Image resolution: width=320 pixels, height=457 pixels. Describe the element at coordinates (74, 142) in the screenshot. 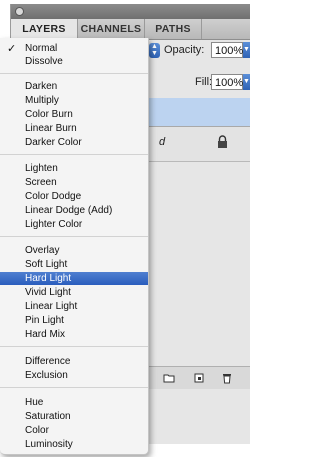

I see `menu-item-darker-color: Darker Color` at that location.